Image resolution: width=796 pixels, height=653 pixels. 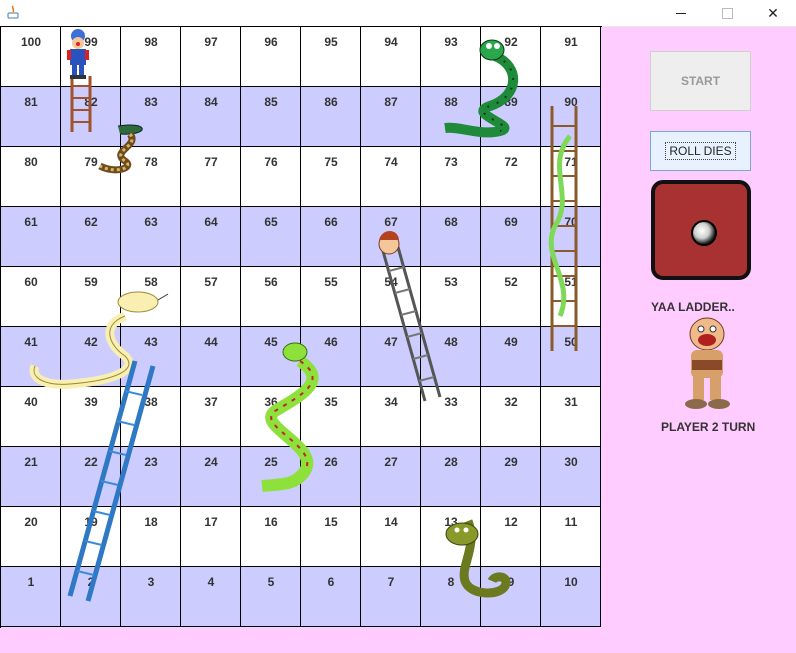 I want to click on cell-number: 54, so click(x=391, y=282).